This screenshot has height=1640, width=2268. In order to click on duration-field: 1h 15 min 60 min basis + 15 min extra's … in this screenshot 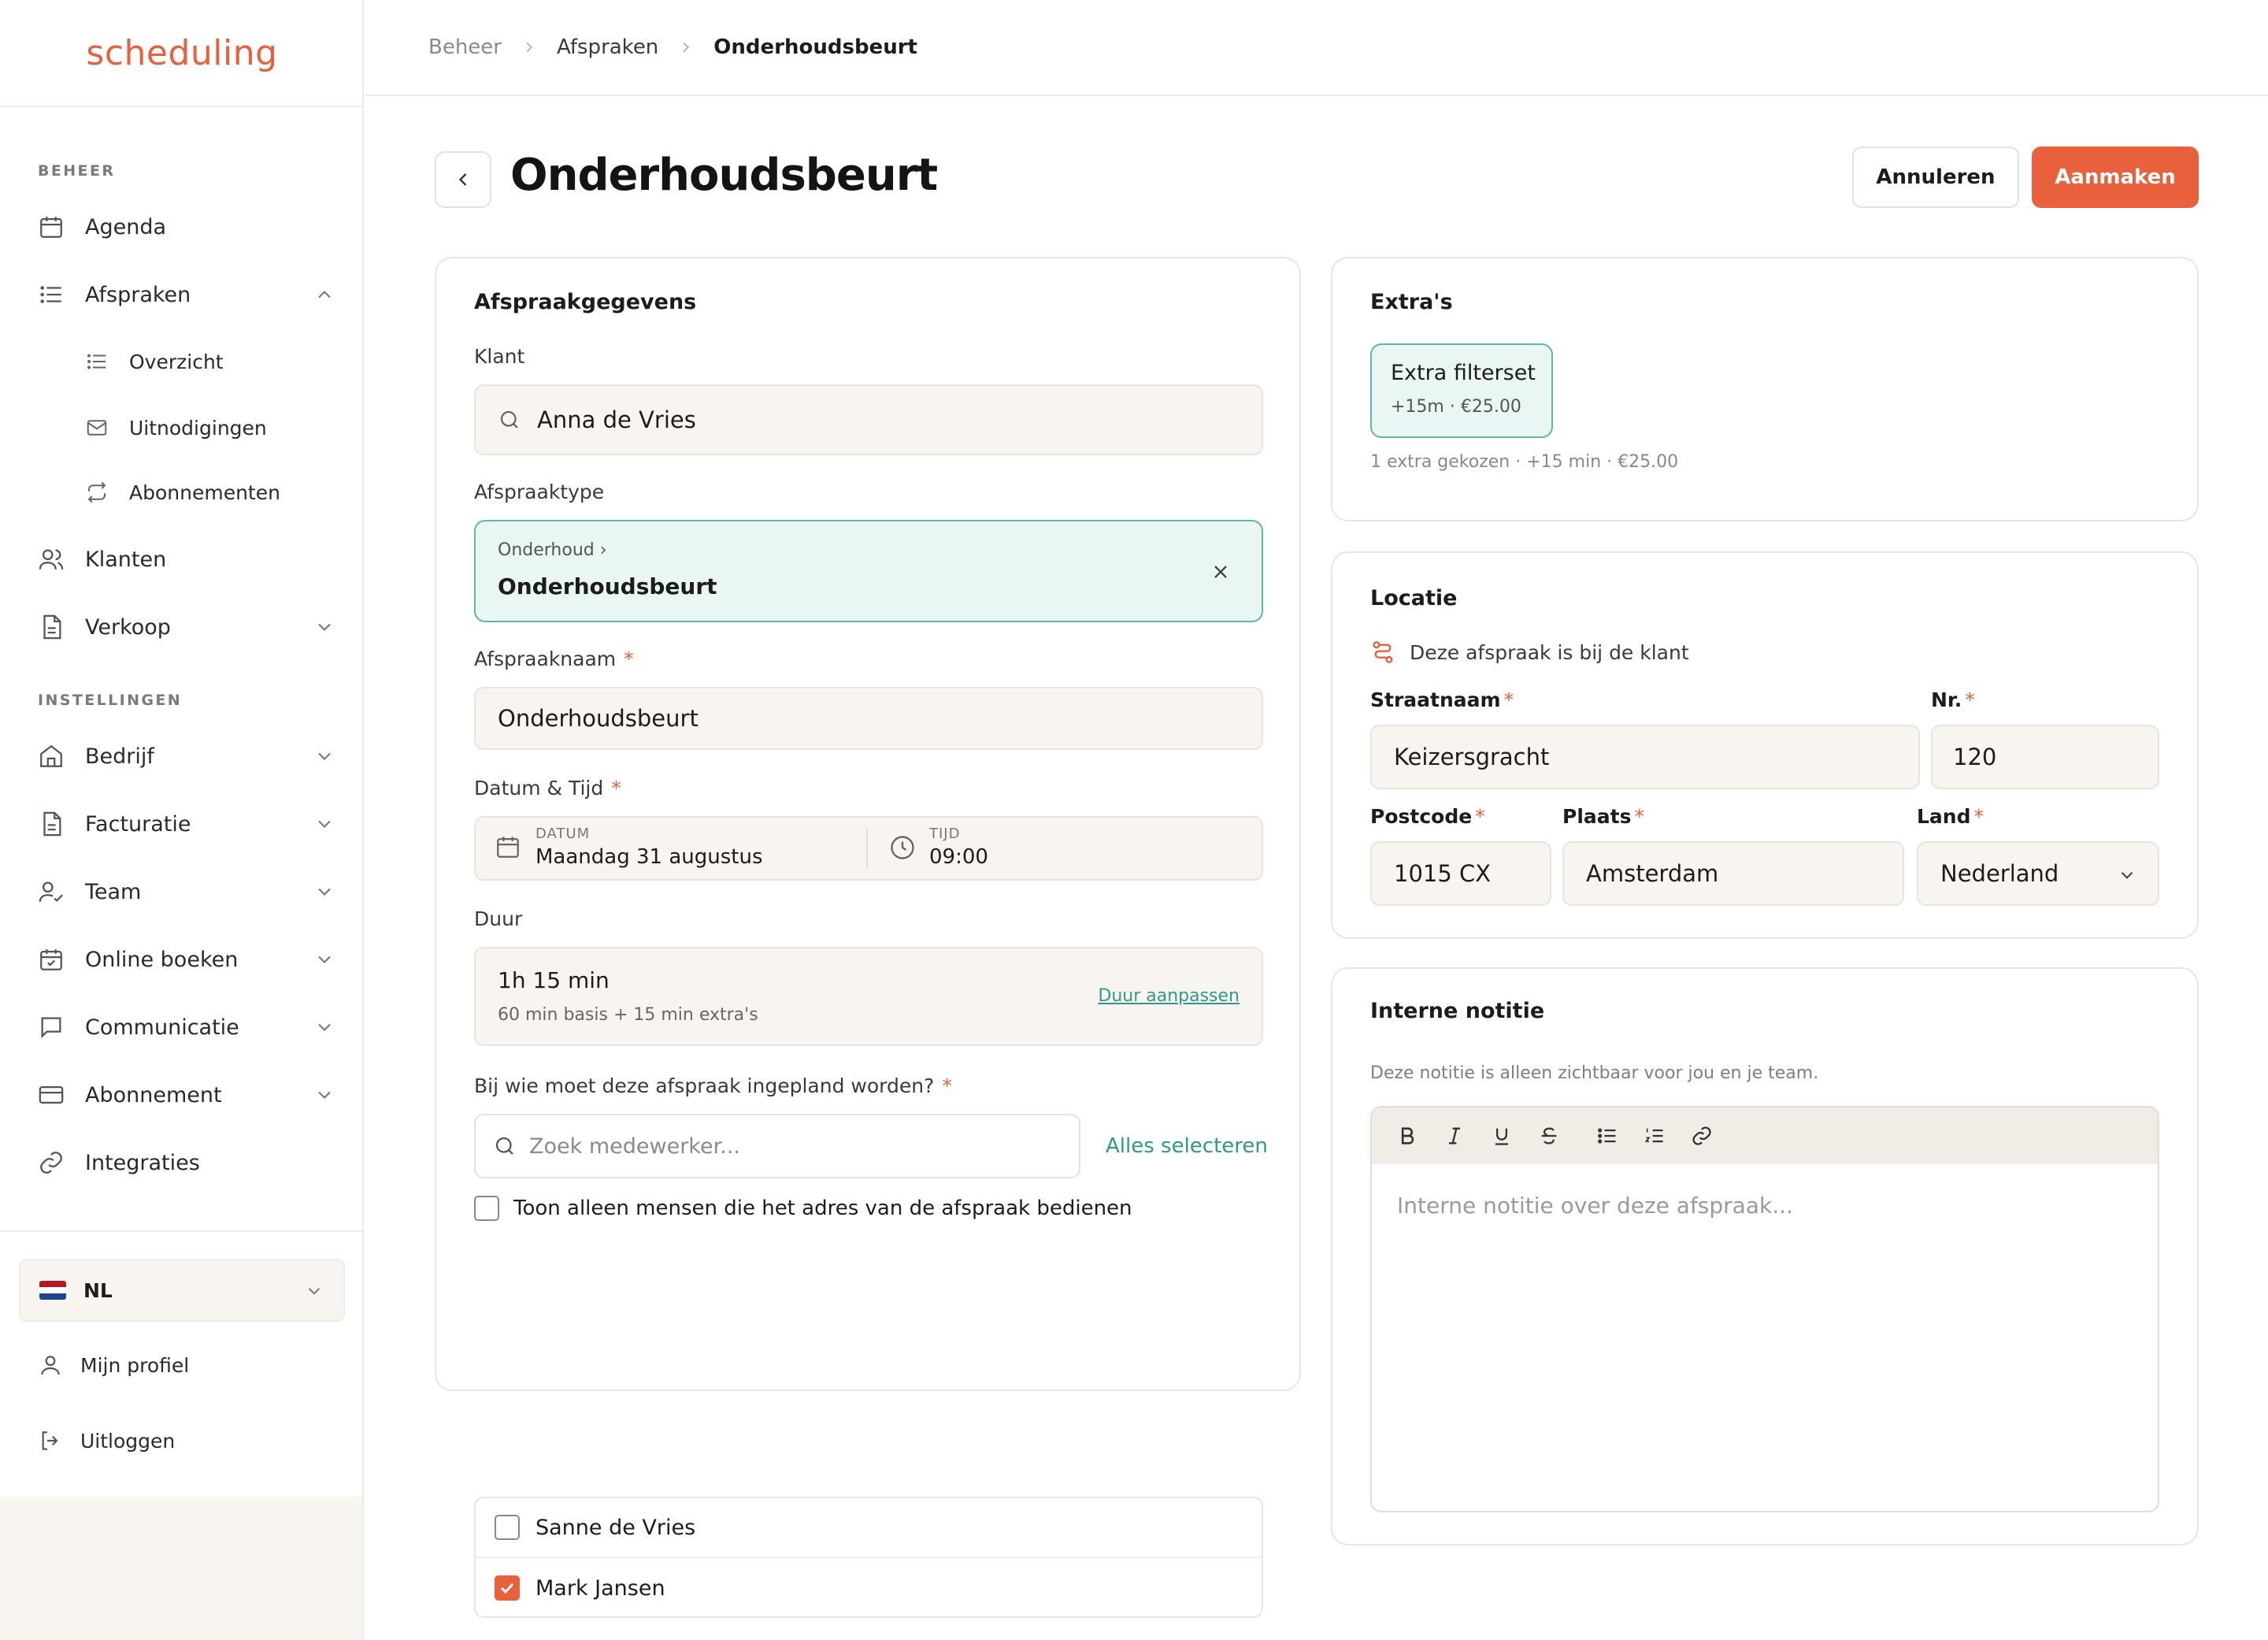, I will do `click(868, 996)`.